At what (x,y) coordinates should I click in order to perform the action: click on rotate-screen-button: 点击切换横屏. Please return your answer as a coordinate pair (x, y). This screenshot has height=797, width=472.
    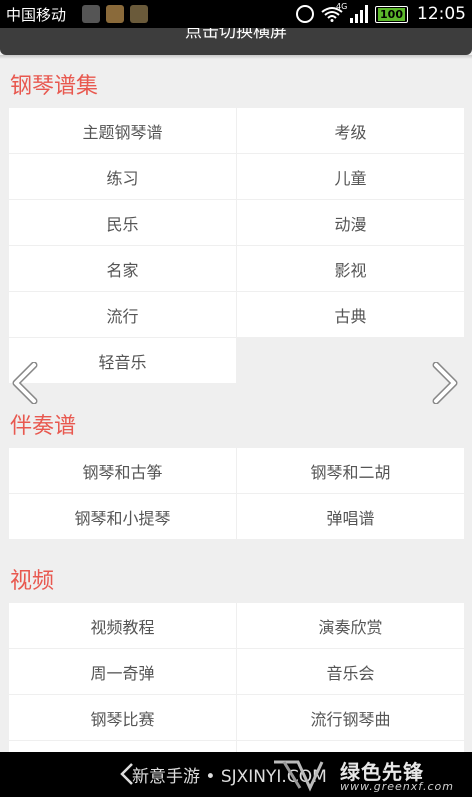
    Looking at the image, I should click on (236, 41).